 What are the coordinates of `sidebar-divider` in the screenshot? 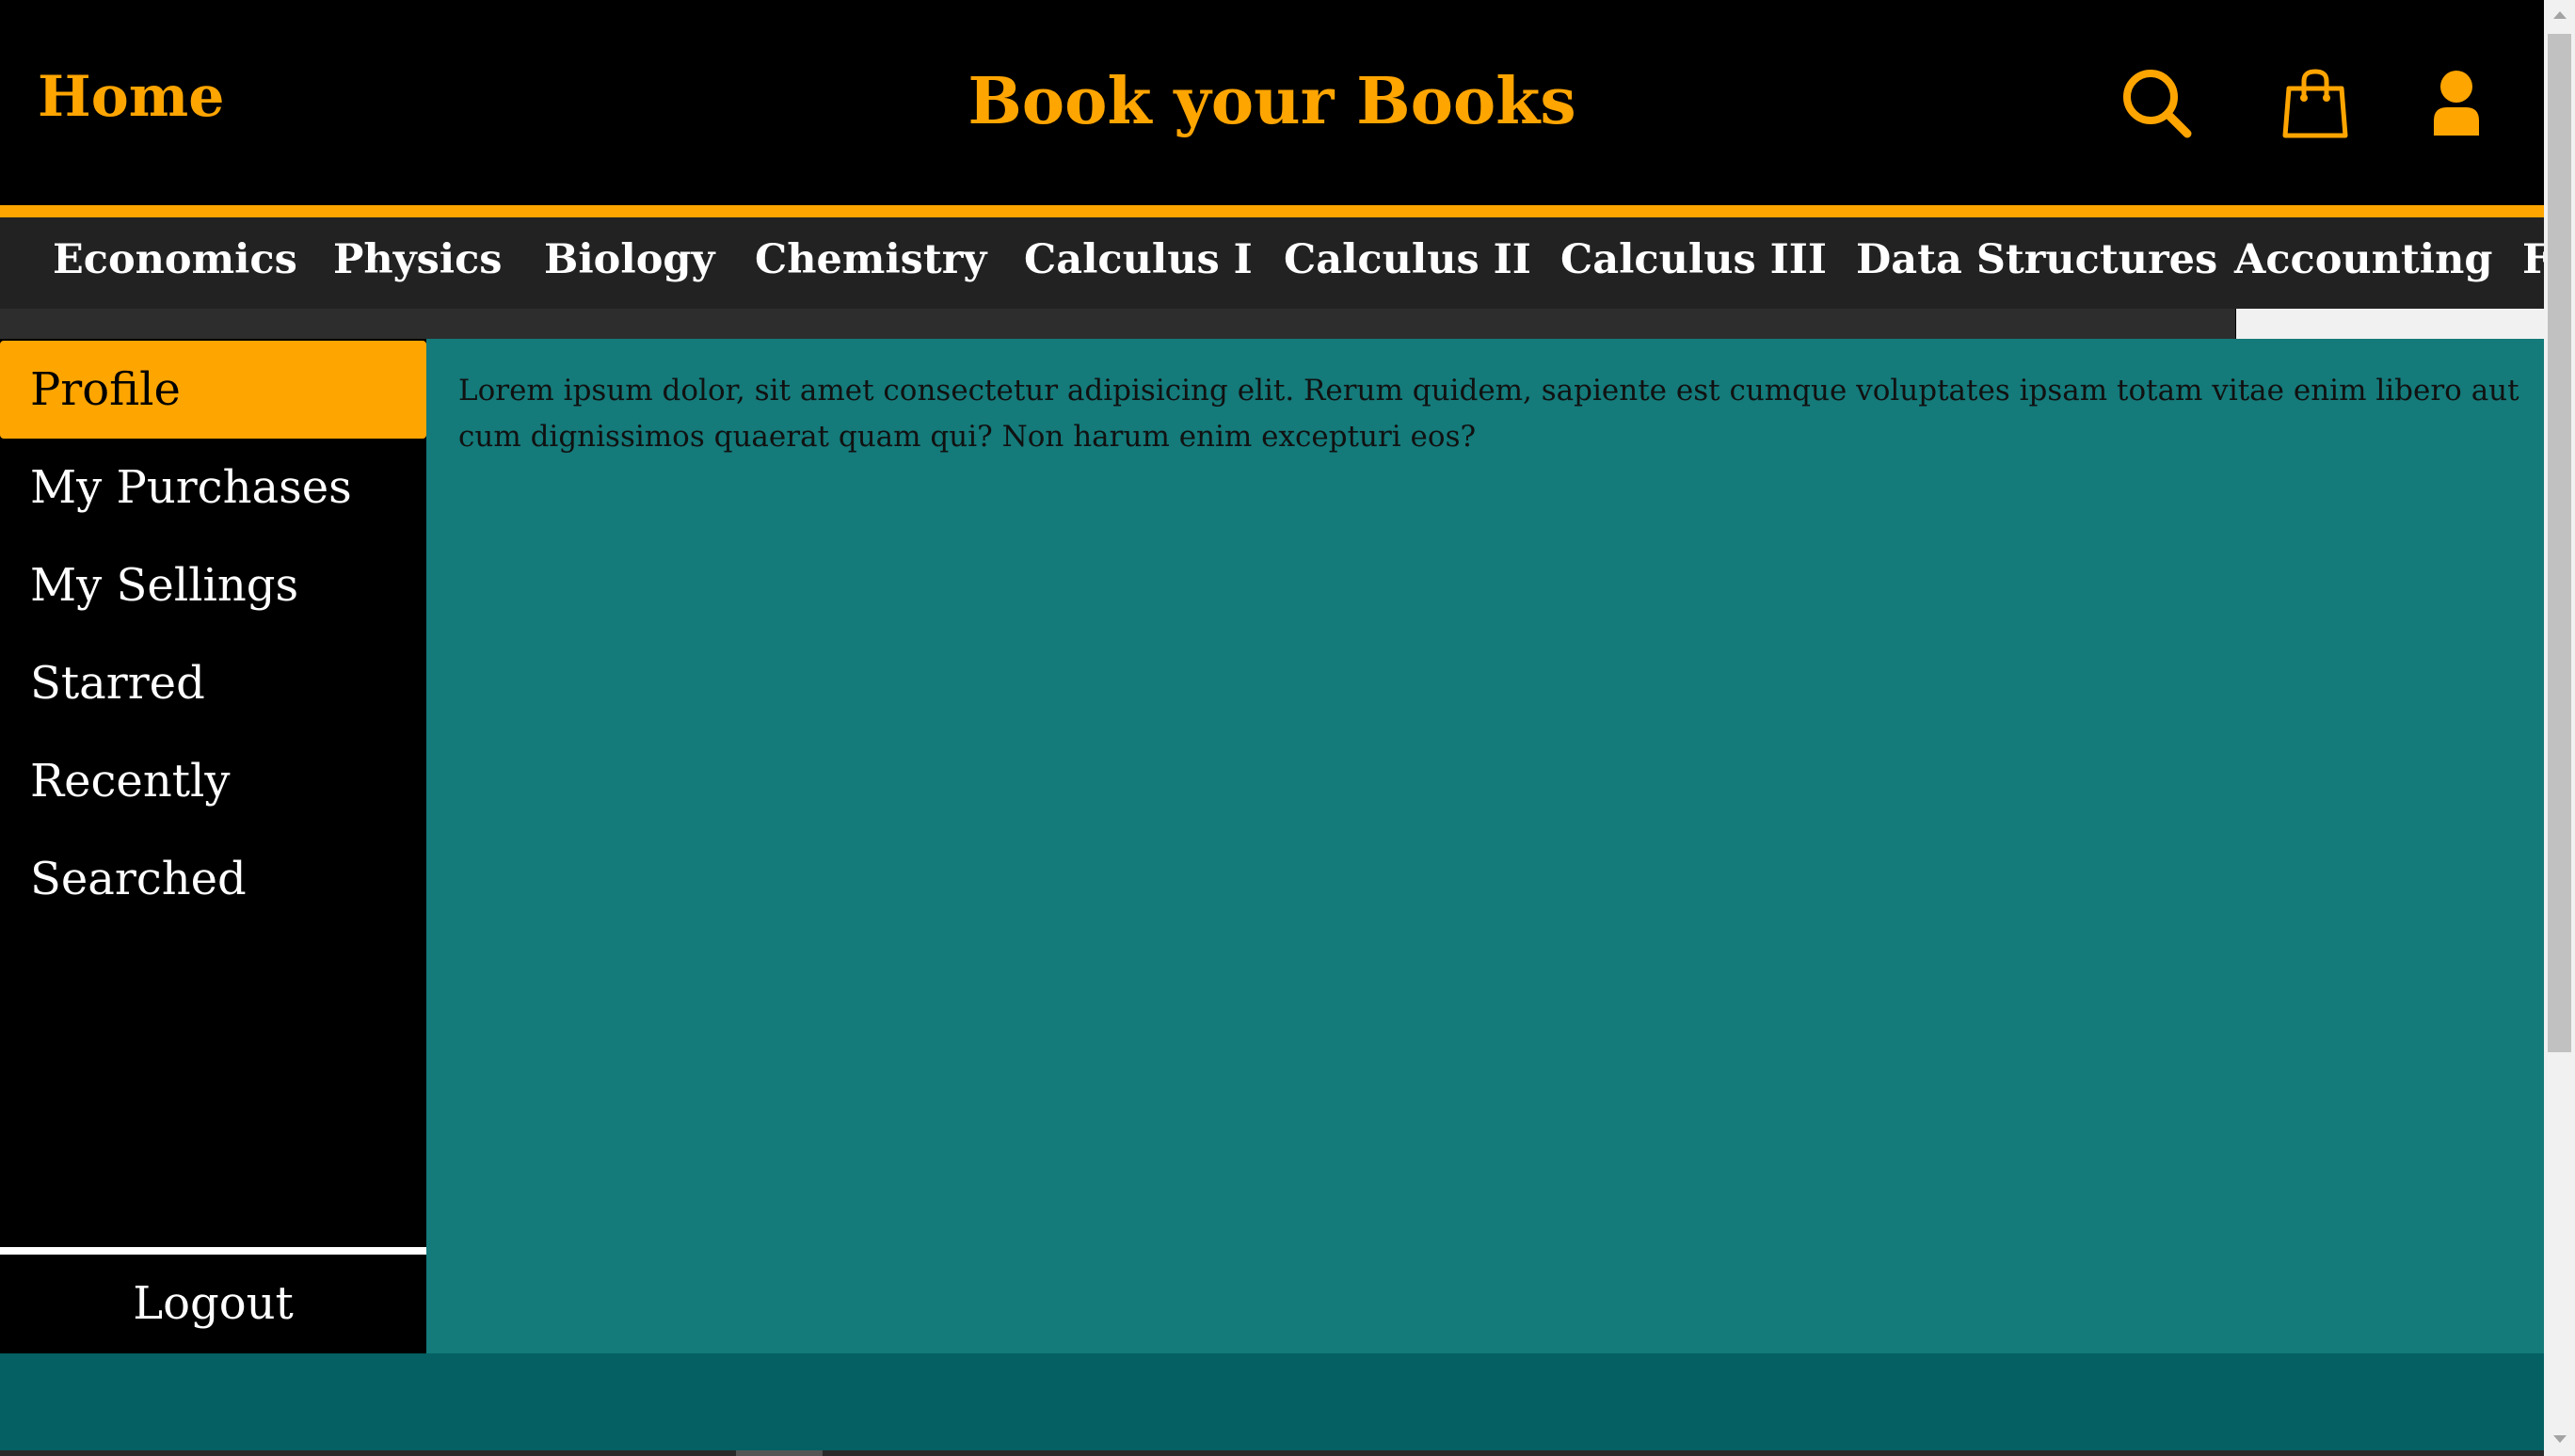 It's located at (213, 1251).